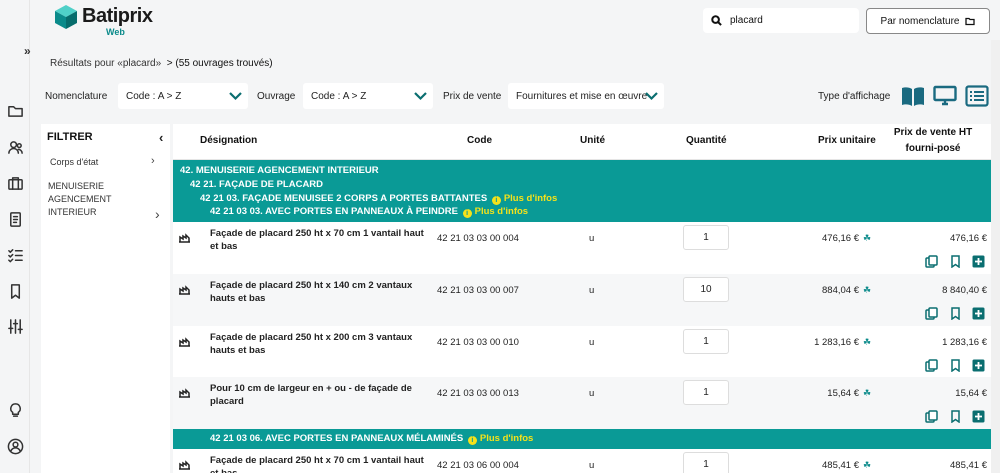 The width and height of the screenshot is (1000, 473). I want to click on folder-icon, so click(15, 110).